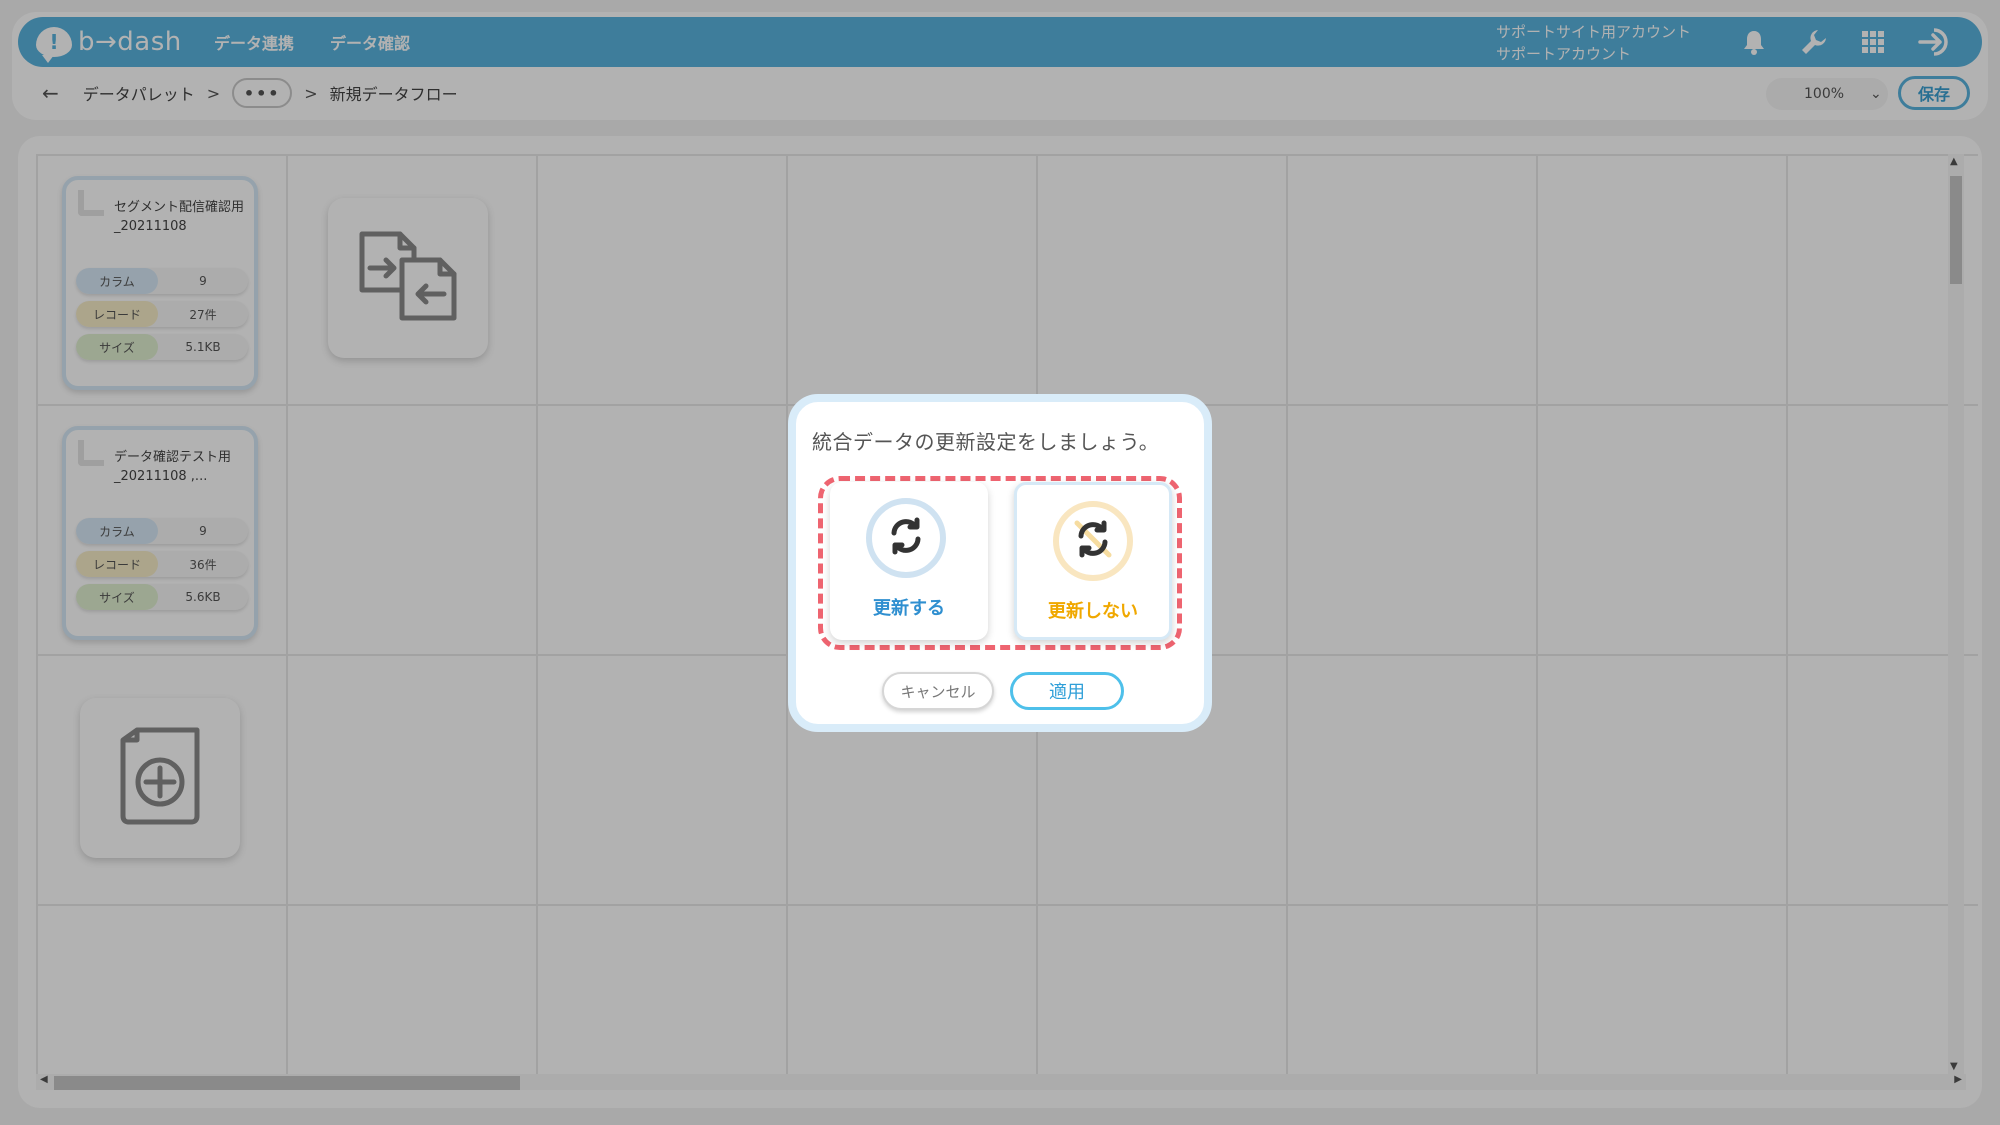 The image size is (2000, 1125). Describe the element at coordinates (1067, 691) in the screenshot. I see `apply-button: 適用` at that location.